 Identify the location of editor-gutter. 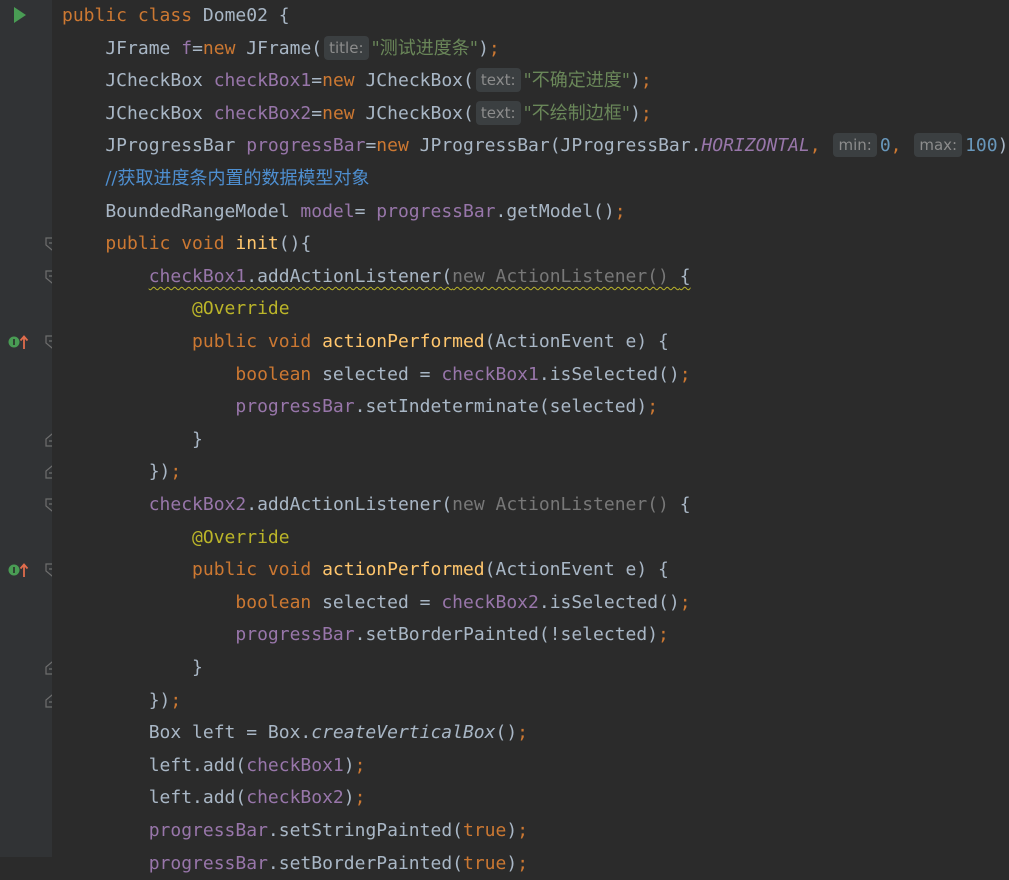
(29, 428).